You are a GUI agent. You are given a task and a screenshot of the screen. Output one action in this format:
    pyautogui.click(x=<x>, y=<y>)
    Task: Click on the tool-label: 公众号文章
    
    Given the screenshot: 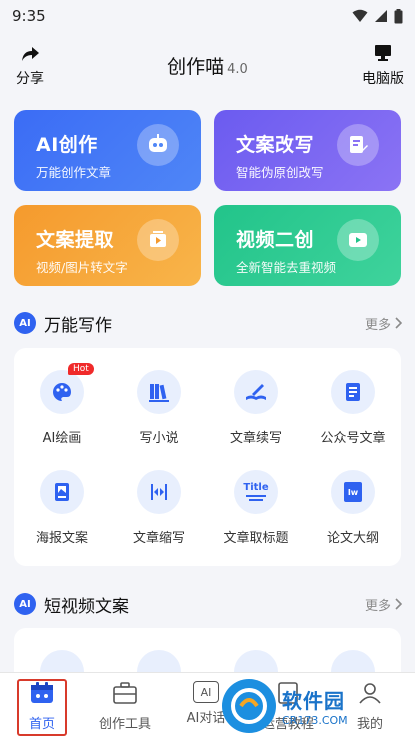 What is the action you would take?
    pyautogui.click(x=353, y=438)
    